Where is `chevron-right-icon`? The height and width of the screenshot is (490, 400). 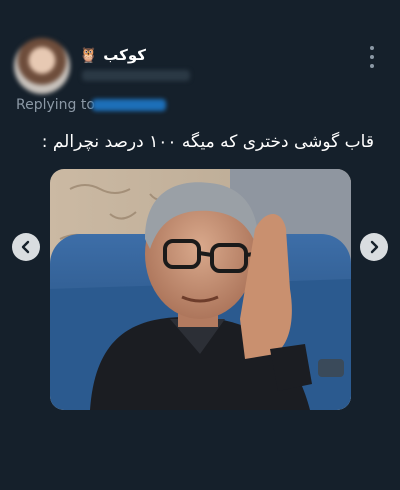
chevron-right-icon is located at coordinates (374, 247).